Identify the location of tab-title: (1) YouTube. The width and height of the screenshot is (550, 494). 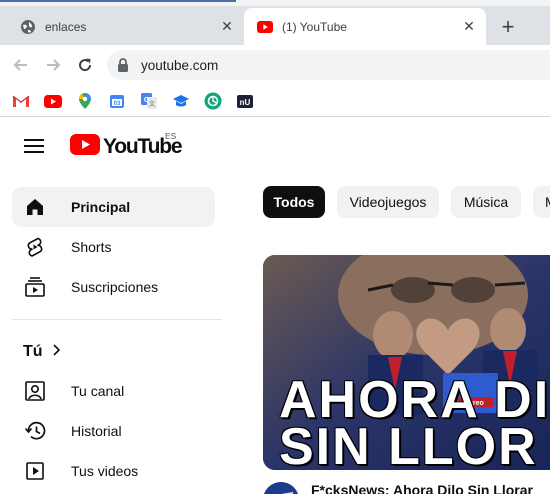
(314, 26).